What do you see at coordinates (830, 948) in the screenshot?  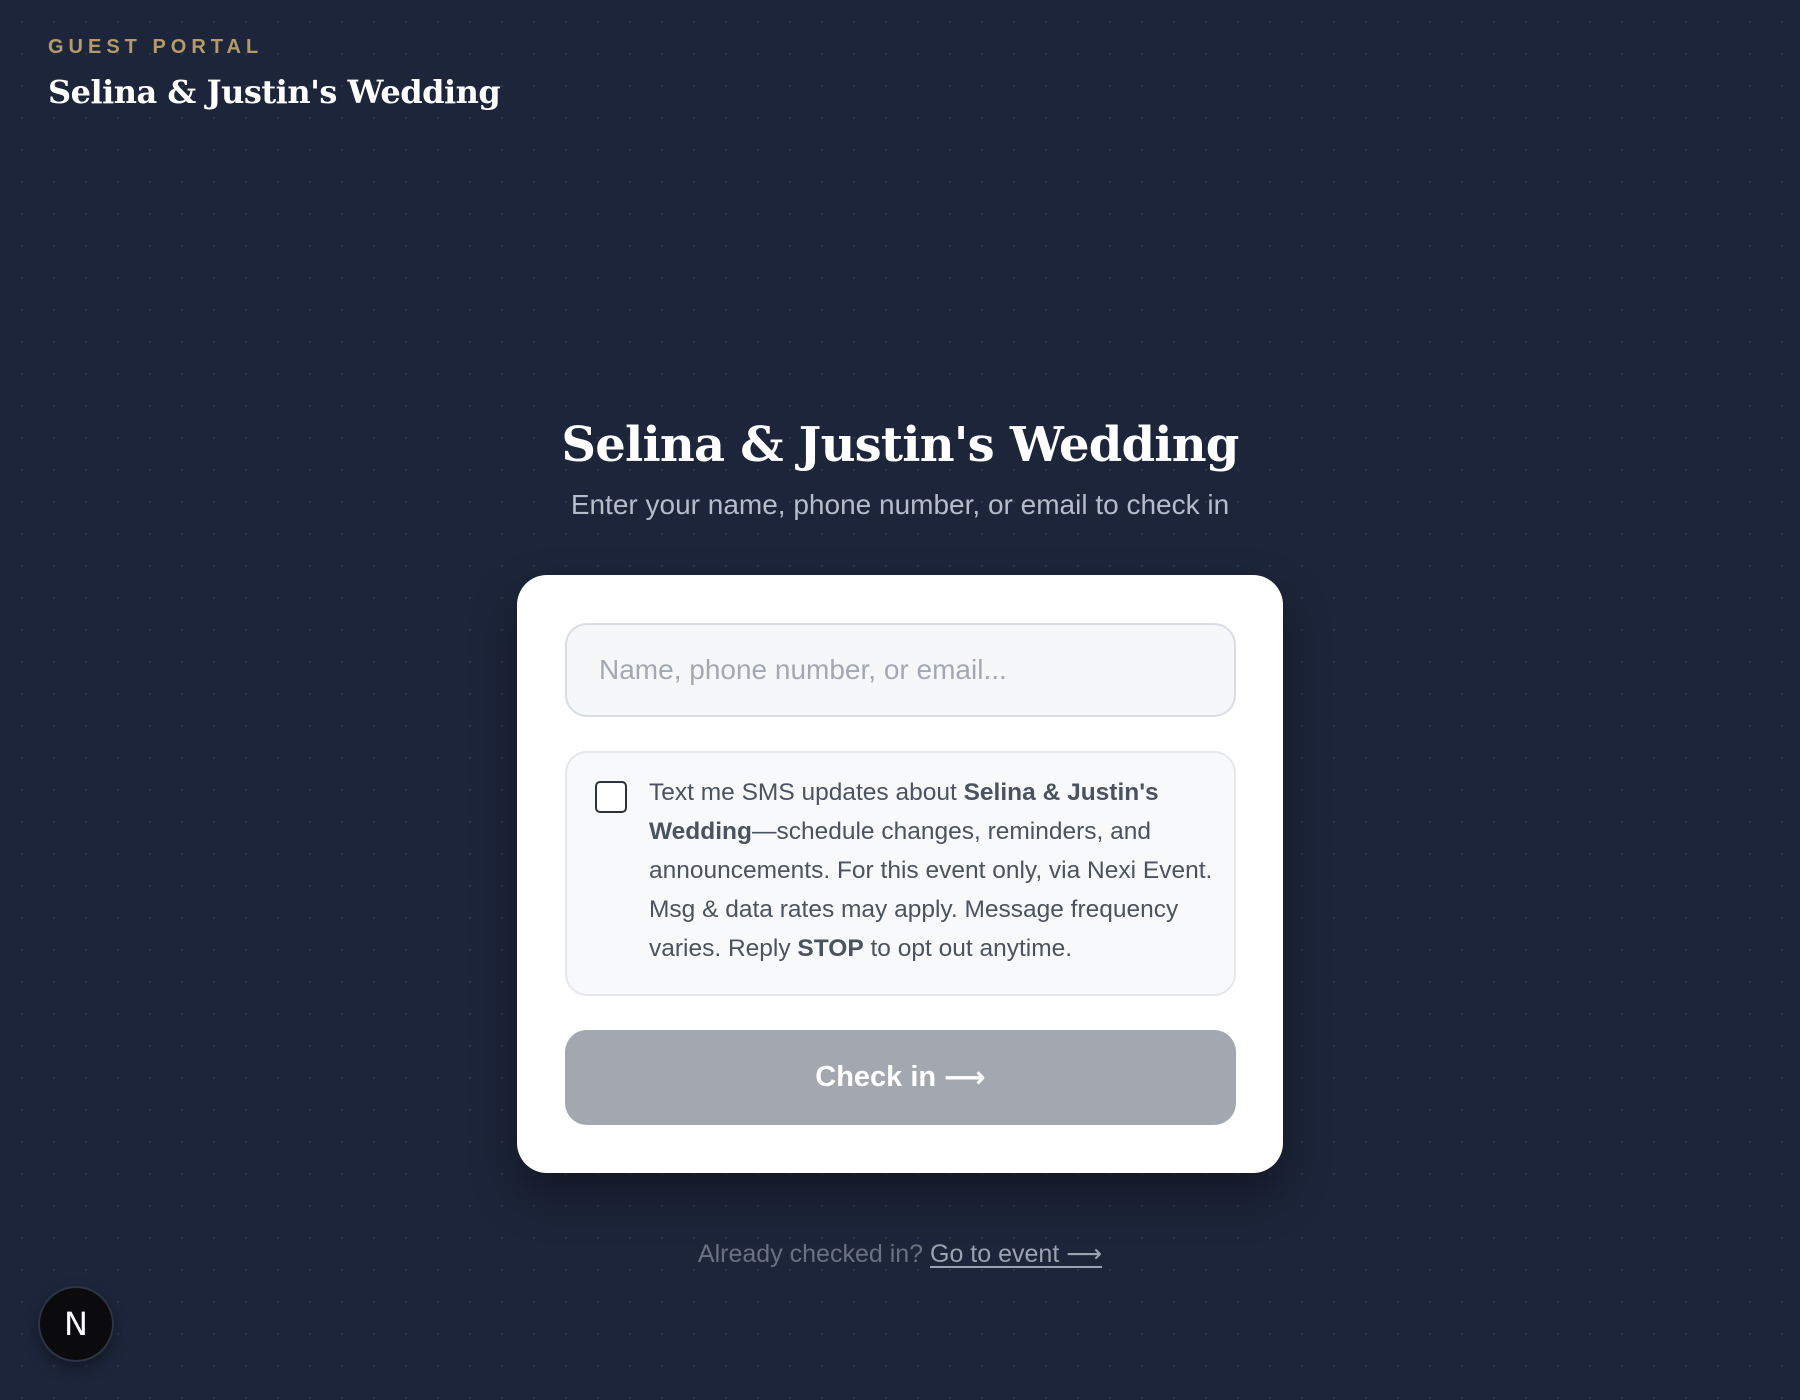 I see `consent-stop-keyword: STOP` at bounding box center [830, 948].